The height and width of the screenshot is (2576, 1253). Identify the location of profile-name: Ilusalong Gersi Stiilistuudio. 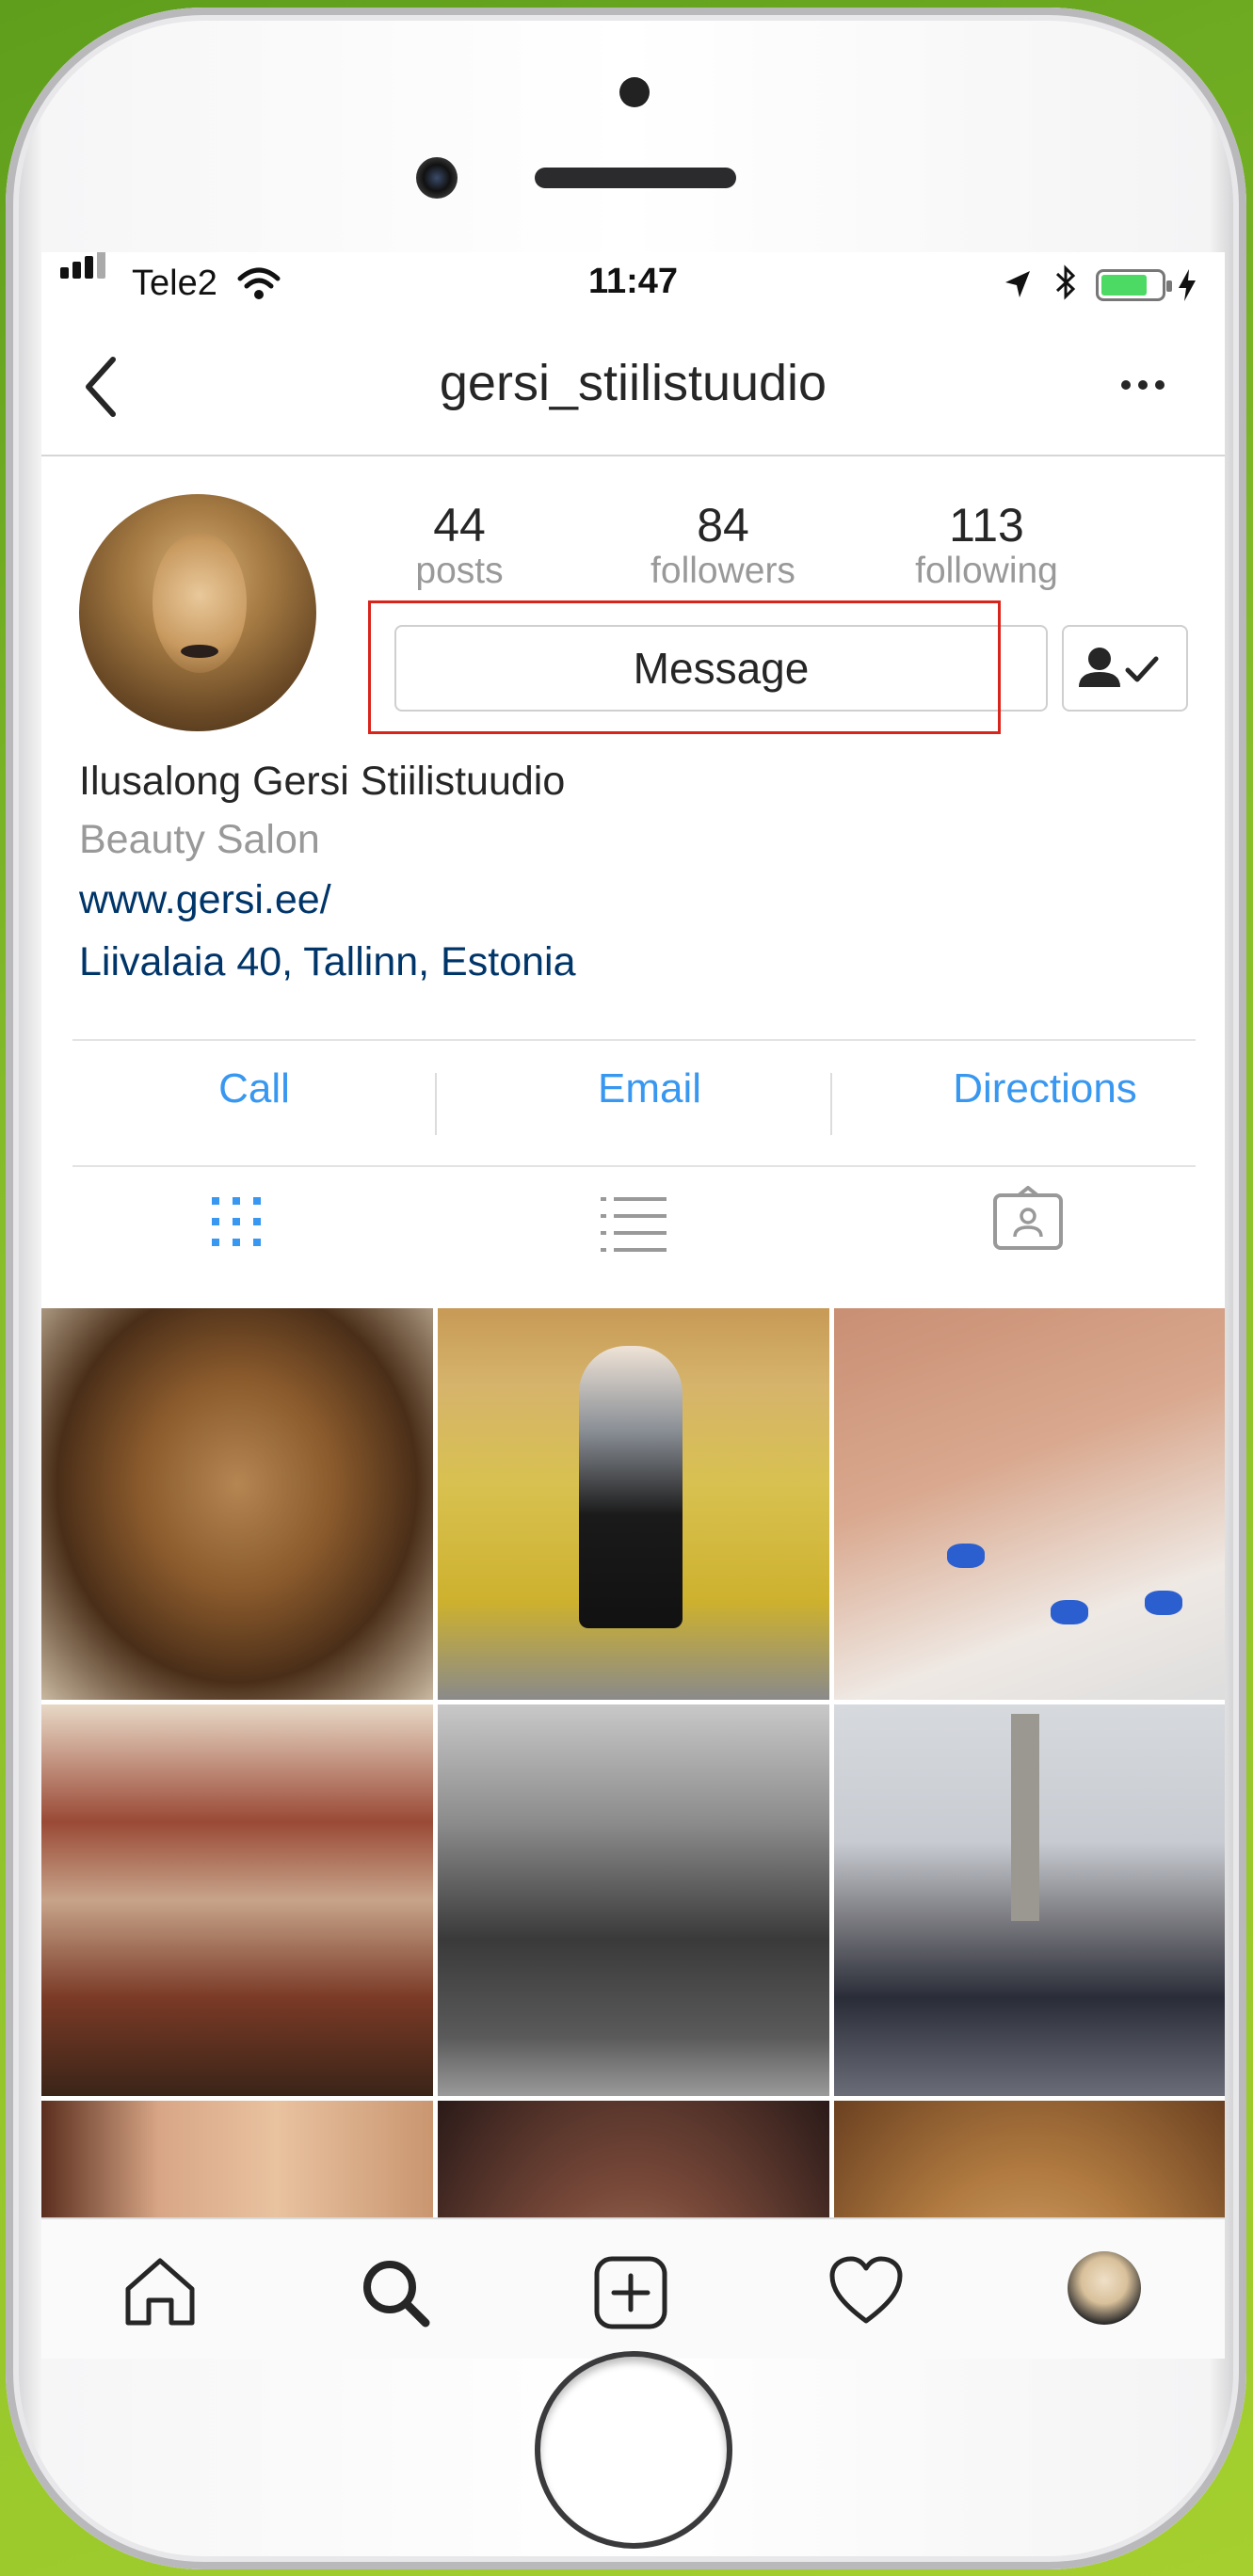
(323, 781).